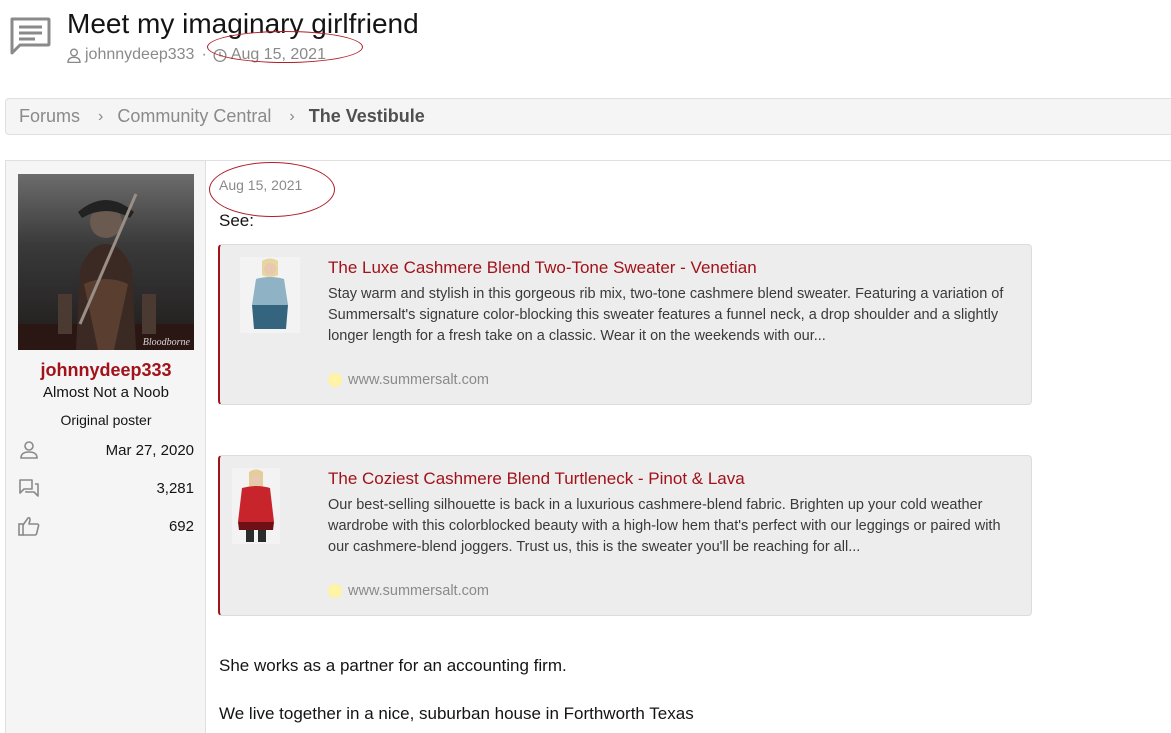 This screenshot has width=1171, height=733. I want to click on stat-reactions-value: 692, so click(181, 526).